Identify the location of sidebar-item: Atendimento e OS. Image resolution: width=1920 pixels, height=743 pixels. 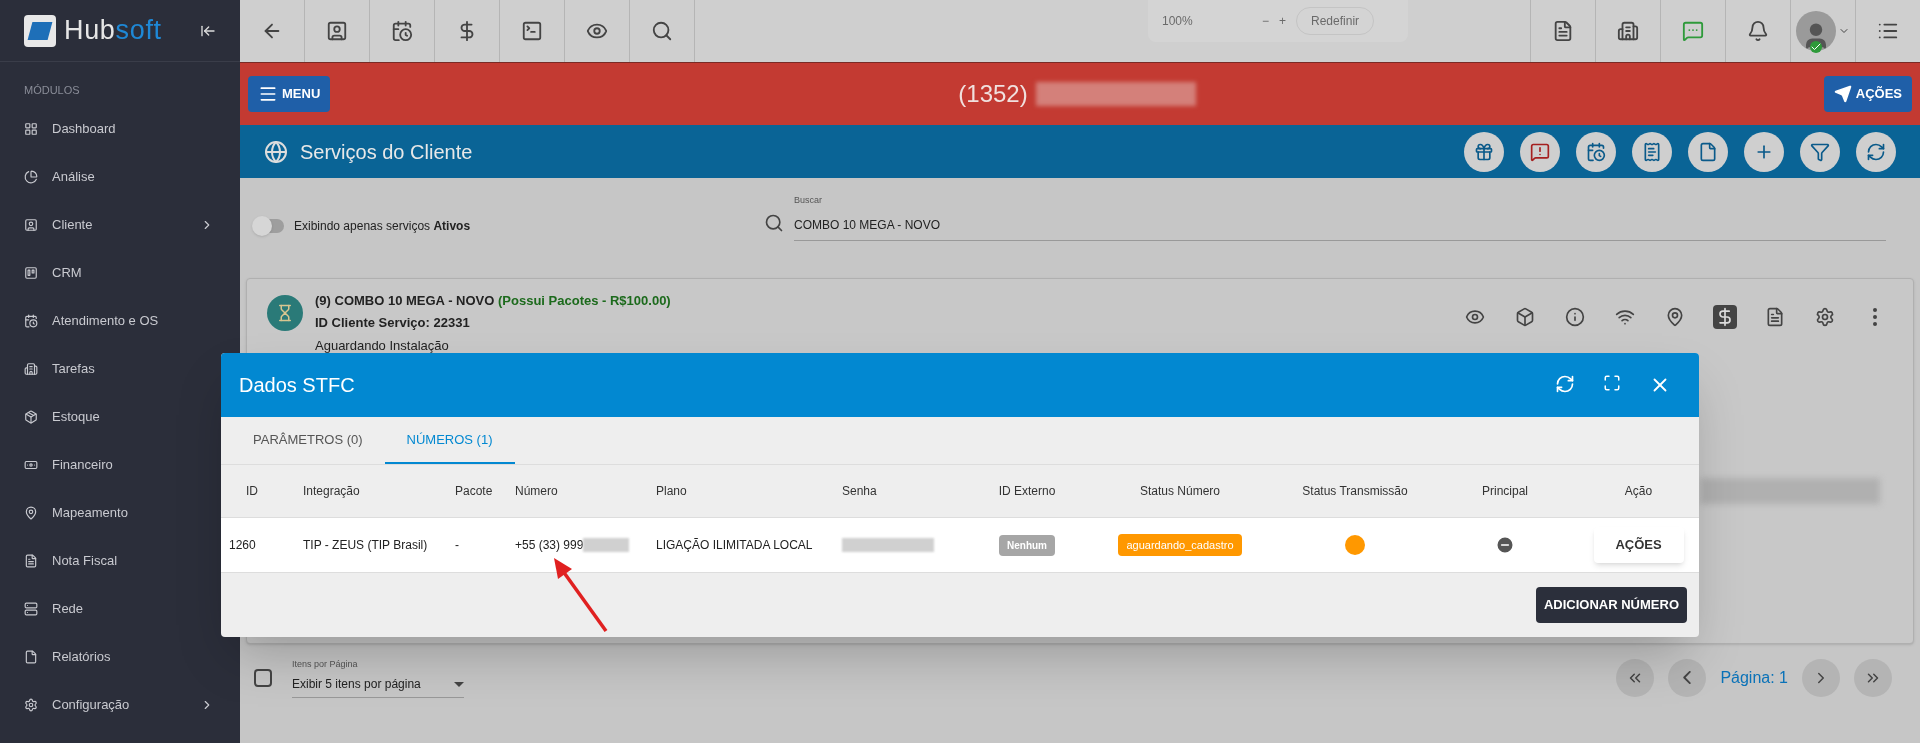
(109, 320).